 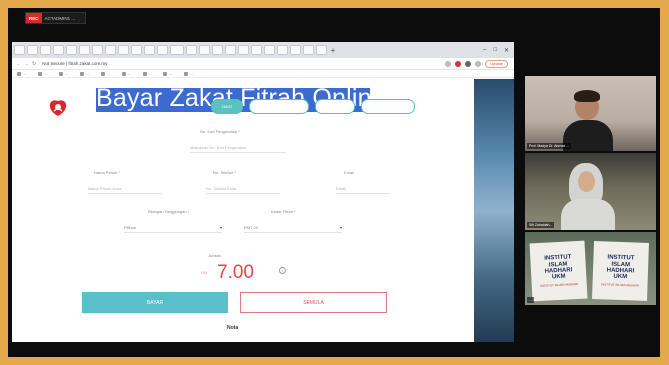 What do you see at coordinates (349, 172) in the screenshot?
I see `email-label: Email` at bounding box center [349, 172].